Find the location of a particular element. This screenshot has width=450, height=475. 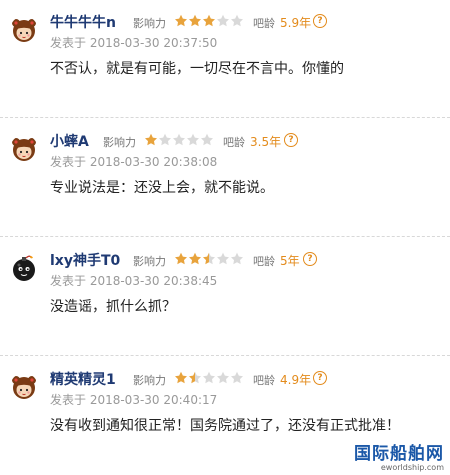

age-value: 5.9年 is located at coordinates (296, 23).